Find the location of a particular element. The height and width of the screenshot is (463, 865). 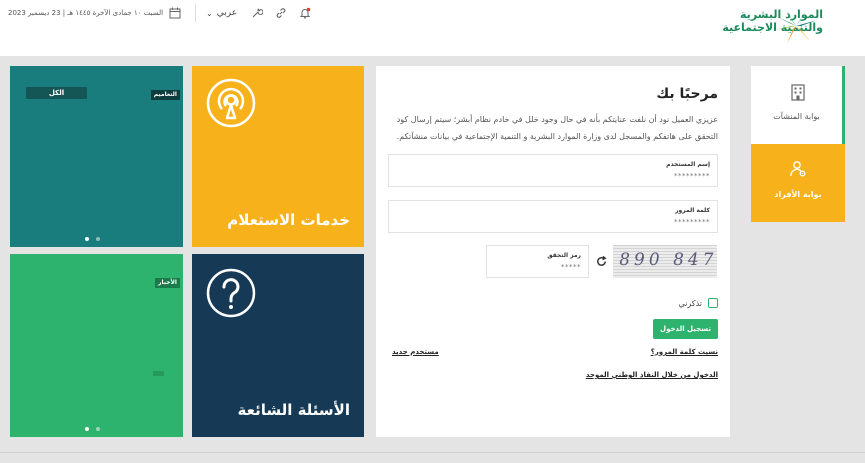

captcha-field: رمز التحقق ***** is located at coordinates (537, 261).